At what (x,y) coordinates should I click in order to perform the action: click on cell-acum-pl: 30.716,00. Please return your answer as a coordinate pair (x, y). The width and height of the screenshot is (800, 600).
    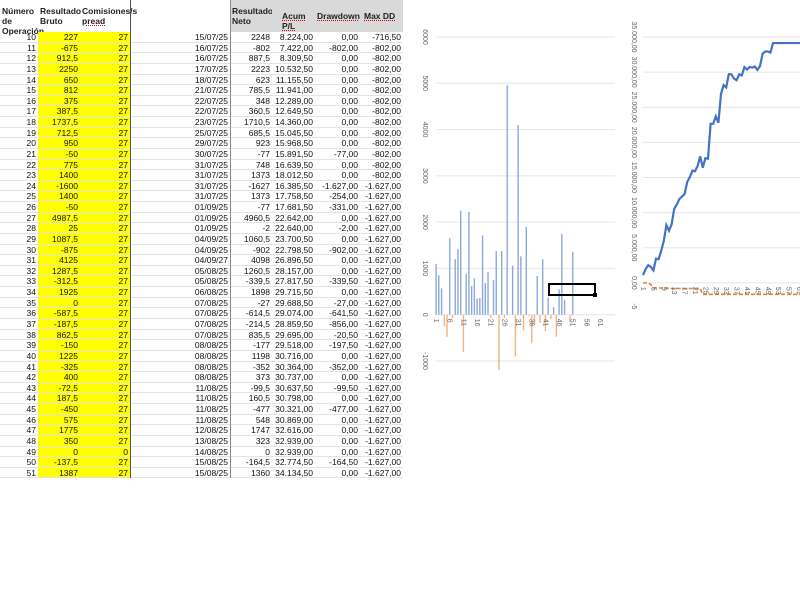
    Looking at the image, I should click on (293, 356).